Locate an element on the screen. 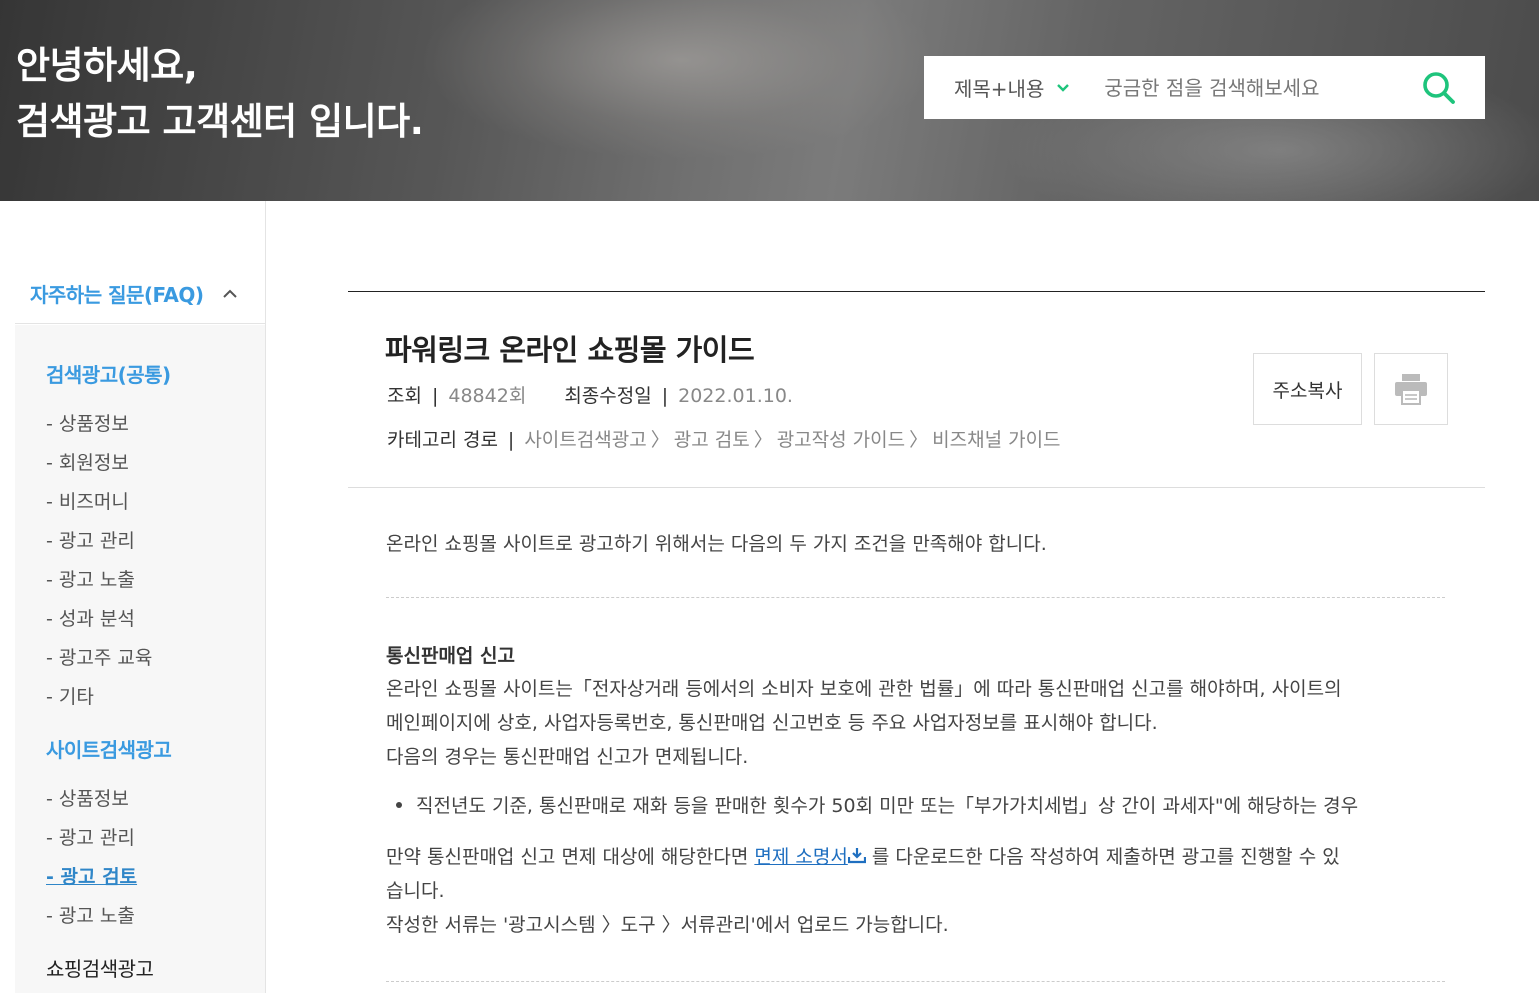 Image resolution: width=1539 pixels, height=993 pixels. breadcrumb-item: 광고 검토 is located at coordinates (712, 440).